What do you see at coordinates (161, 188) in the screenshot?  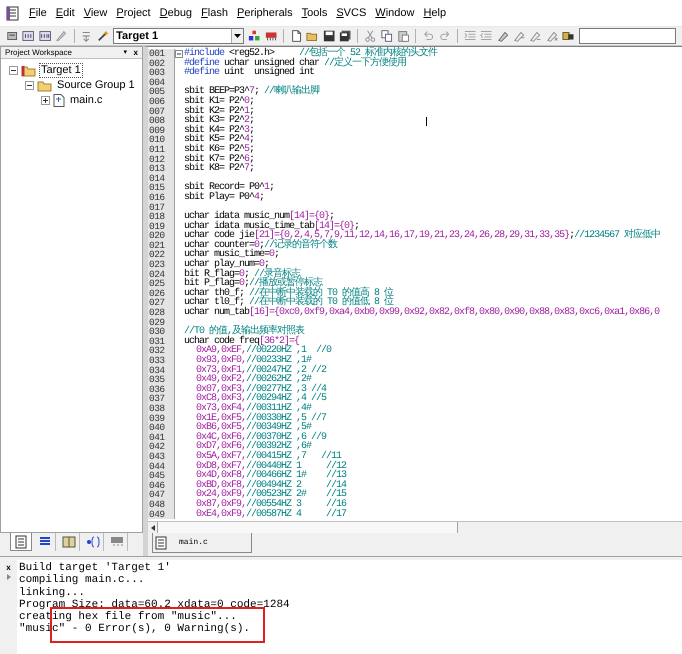 I see `line-number: 015` at bounding box center [161, 188].